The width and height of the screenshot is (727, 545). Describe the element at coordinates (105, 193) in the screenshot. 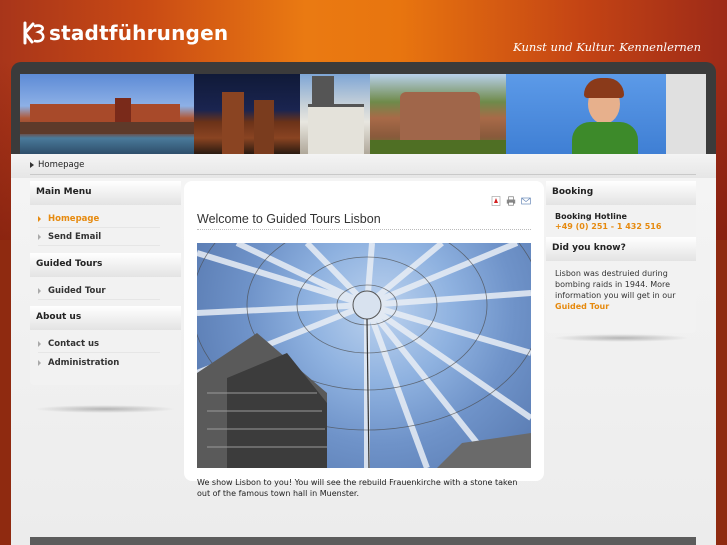

I see `main-menu-heading: Main Menu` at that location.